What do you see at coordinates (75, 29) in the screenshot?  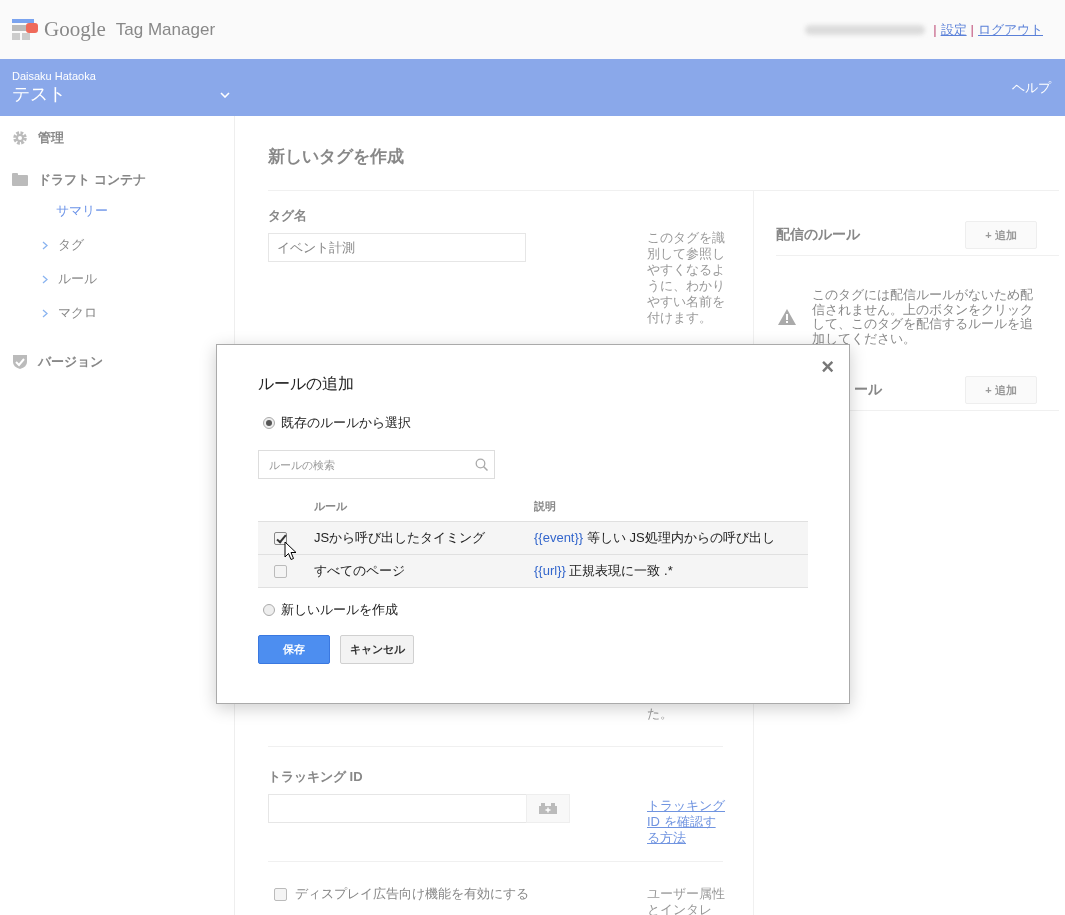 I see `brand-name: Google` at bounding box center [75, 29].